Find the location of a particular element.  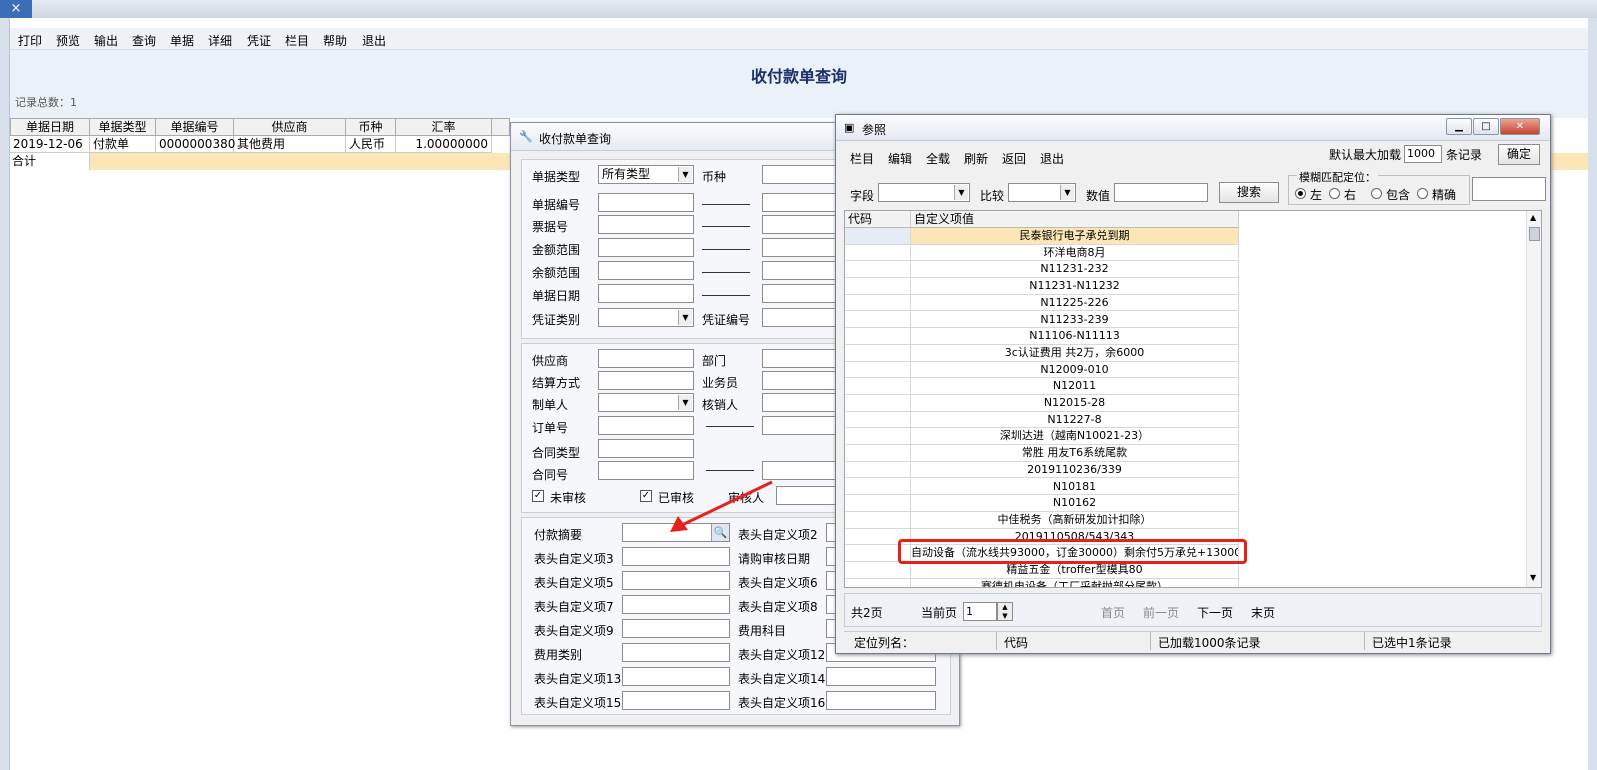

order-number-from is located at coordinates (646, 425).